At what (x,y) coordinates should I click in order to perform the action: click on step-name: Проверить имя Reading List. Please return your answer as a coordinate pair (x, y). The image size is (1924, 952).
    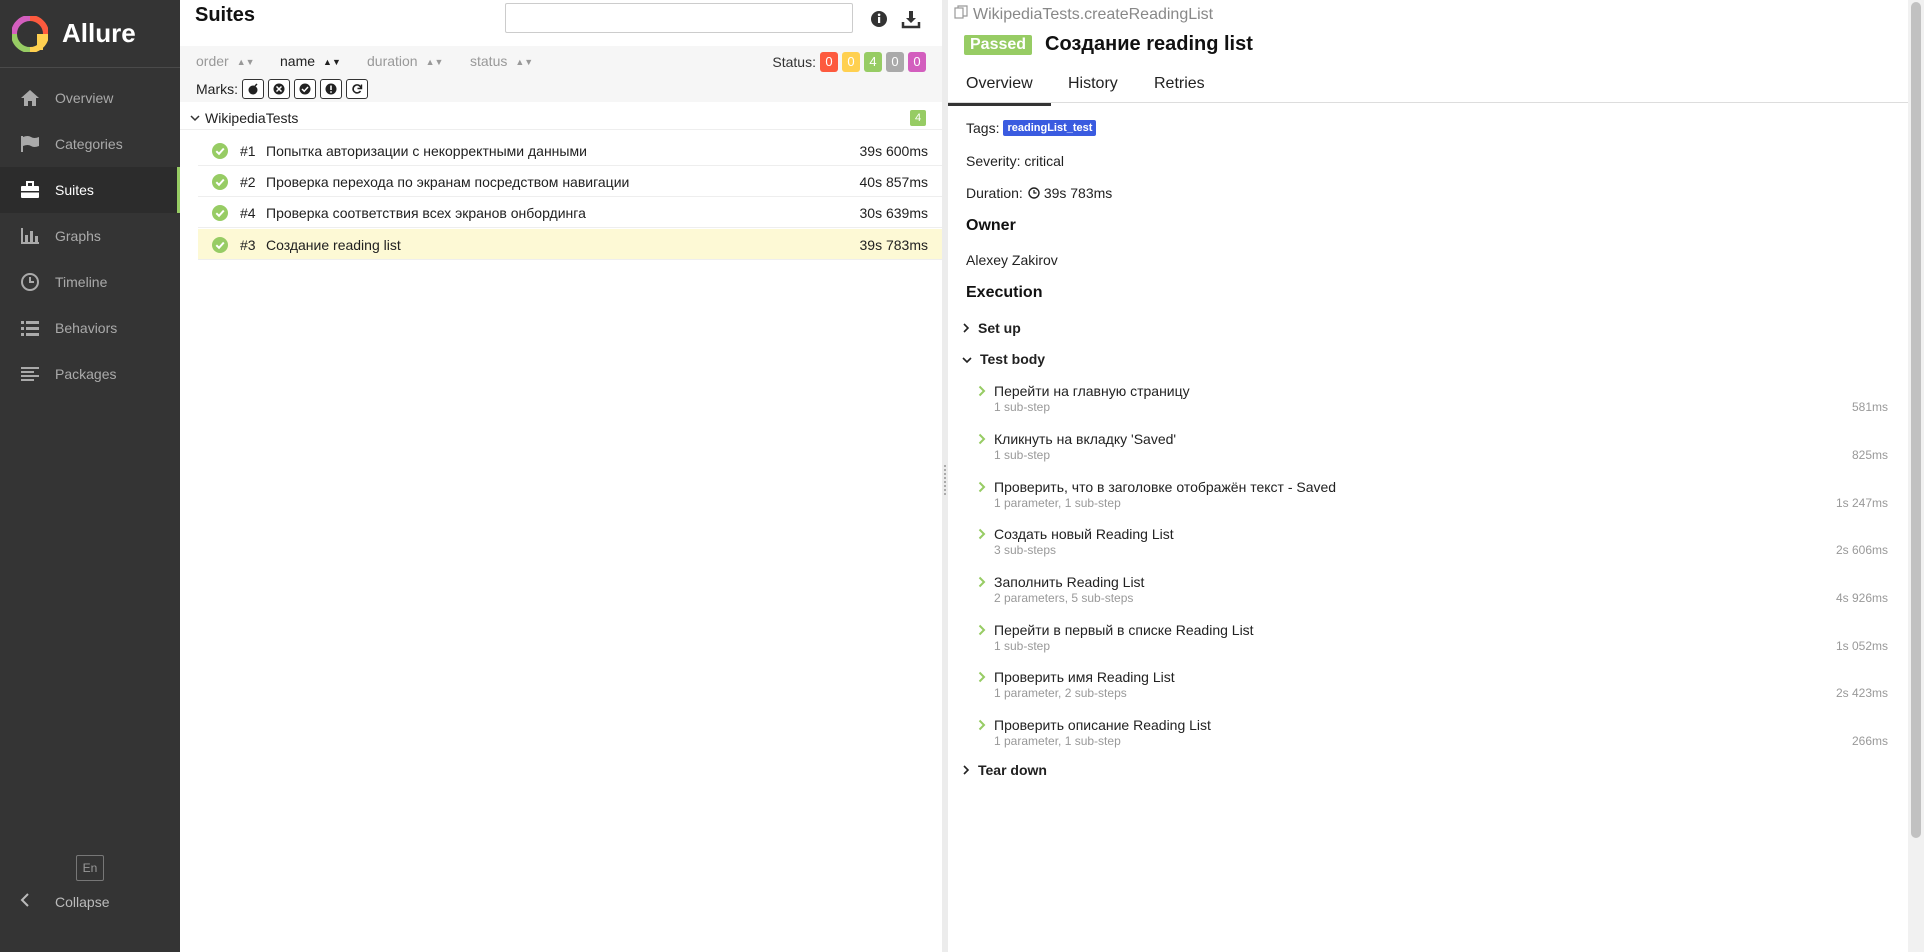
    Looking at the image, I should click on (1084, 677).